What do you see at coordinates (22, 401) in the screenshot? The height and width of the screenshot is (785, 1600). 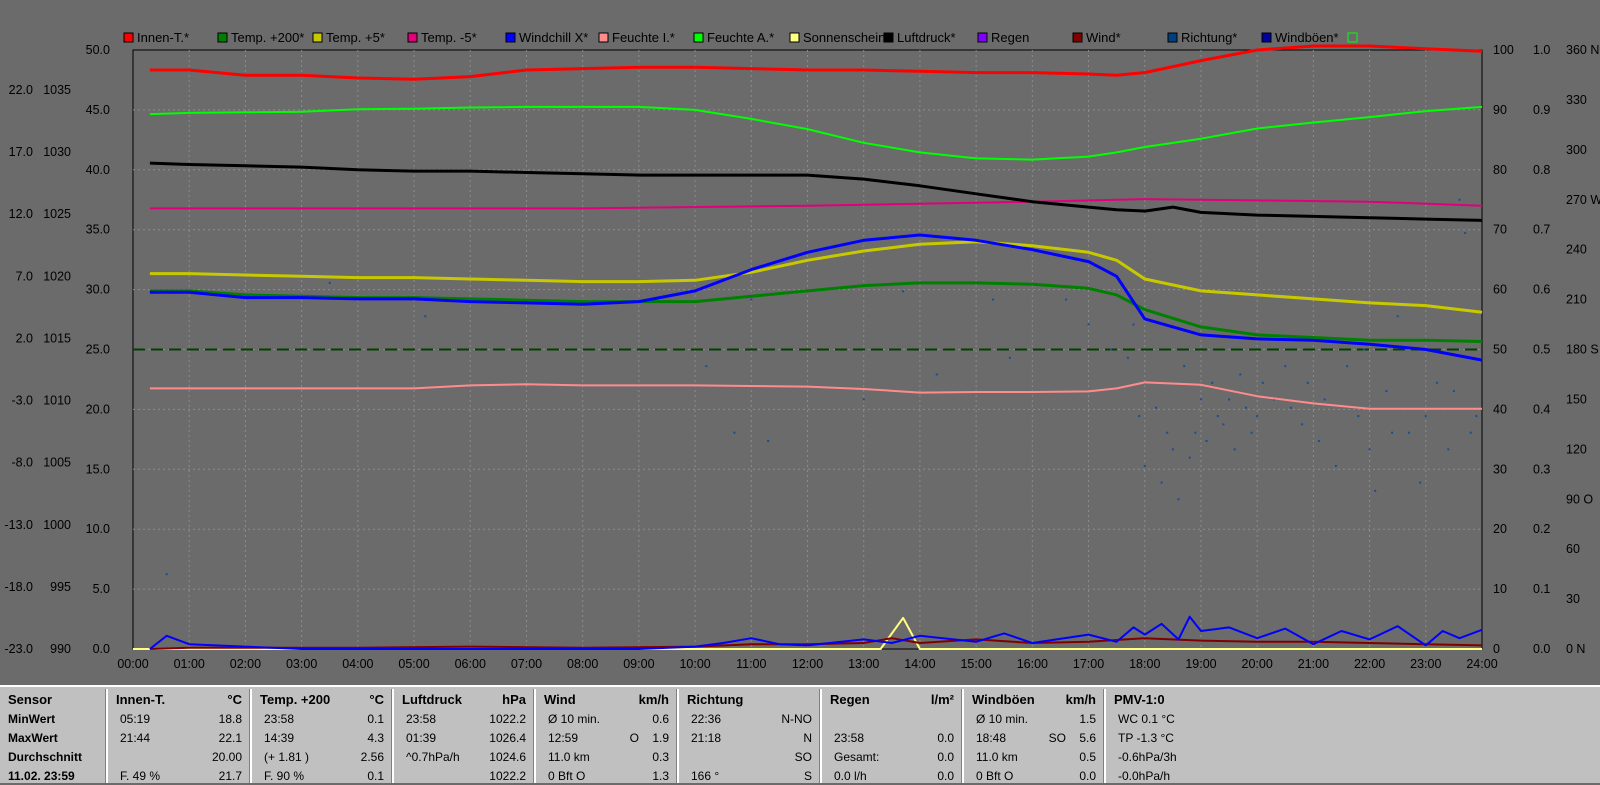 I see `temp-tick-label: -3.0` at bounding box center [22, 401].